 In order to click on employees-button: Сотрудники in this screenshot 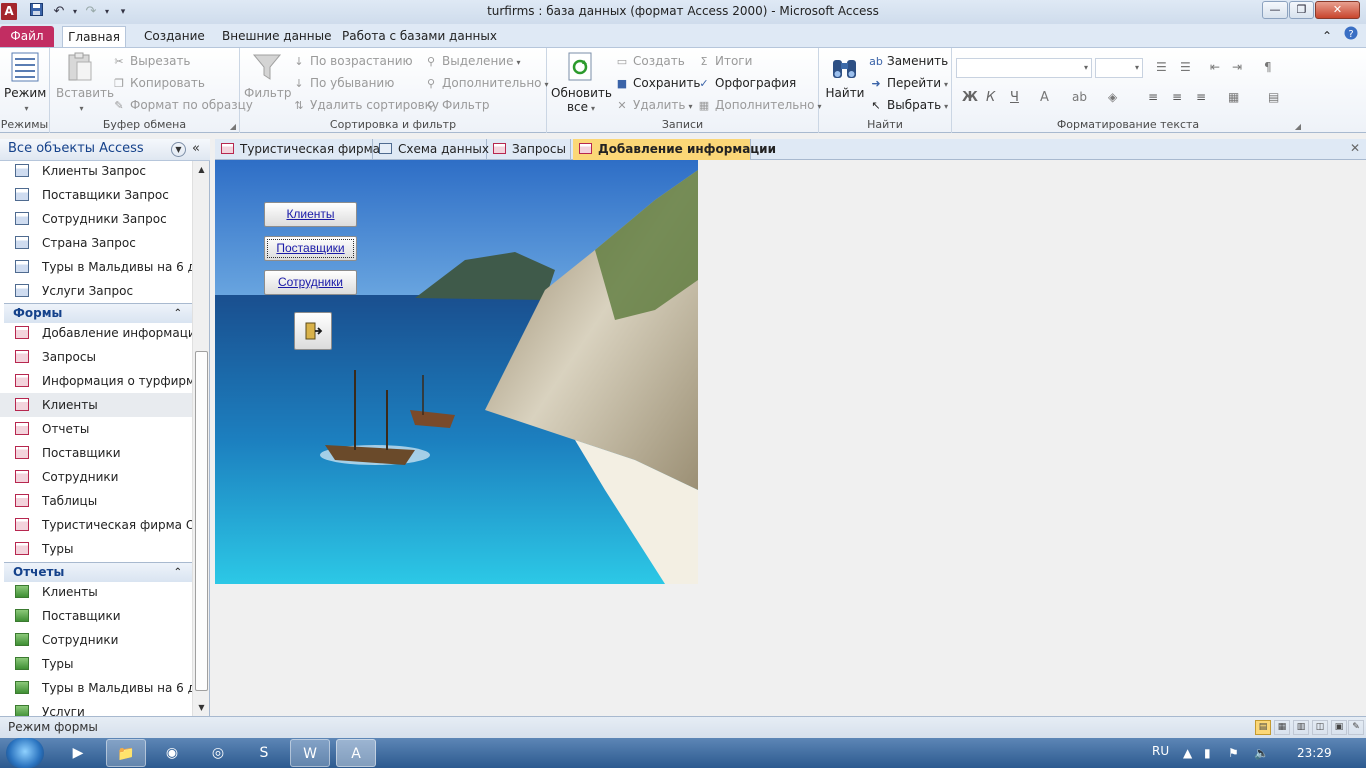, I will do `click(310, 282)`.